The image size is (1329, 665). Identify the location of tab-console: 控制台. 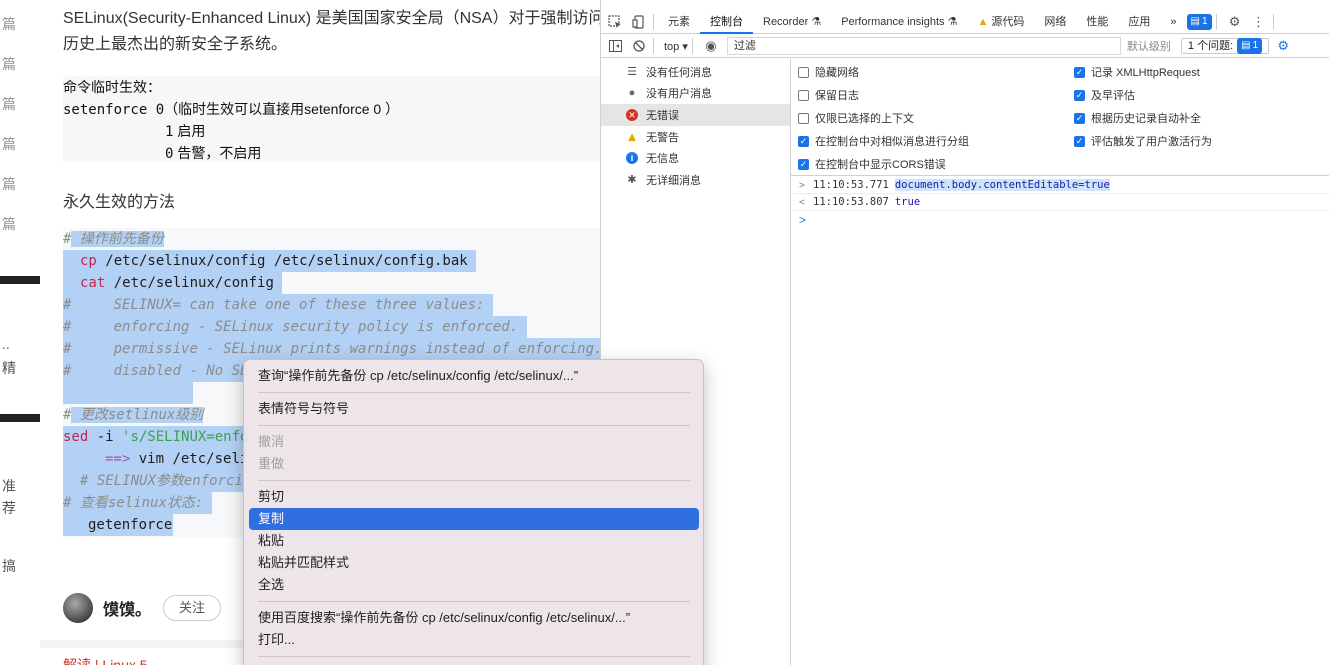
(726, 22).